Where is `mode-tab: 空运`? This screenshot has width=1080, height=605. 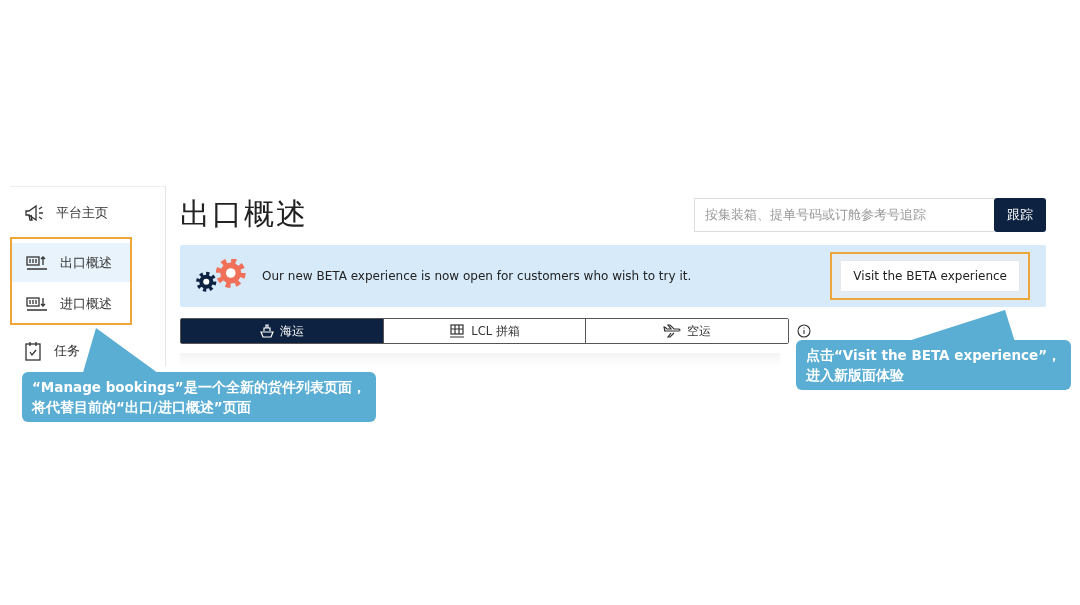
mode-tab: 空运 is located at coordinates (686, 331).